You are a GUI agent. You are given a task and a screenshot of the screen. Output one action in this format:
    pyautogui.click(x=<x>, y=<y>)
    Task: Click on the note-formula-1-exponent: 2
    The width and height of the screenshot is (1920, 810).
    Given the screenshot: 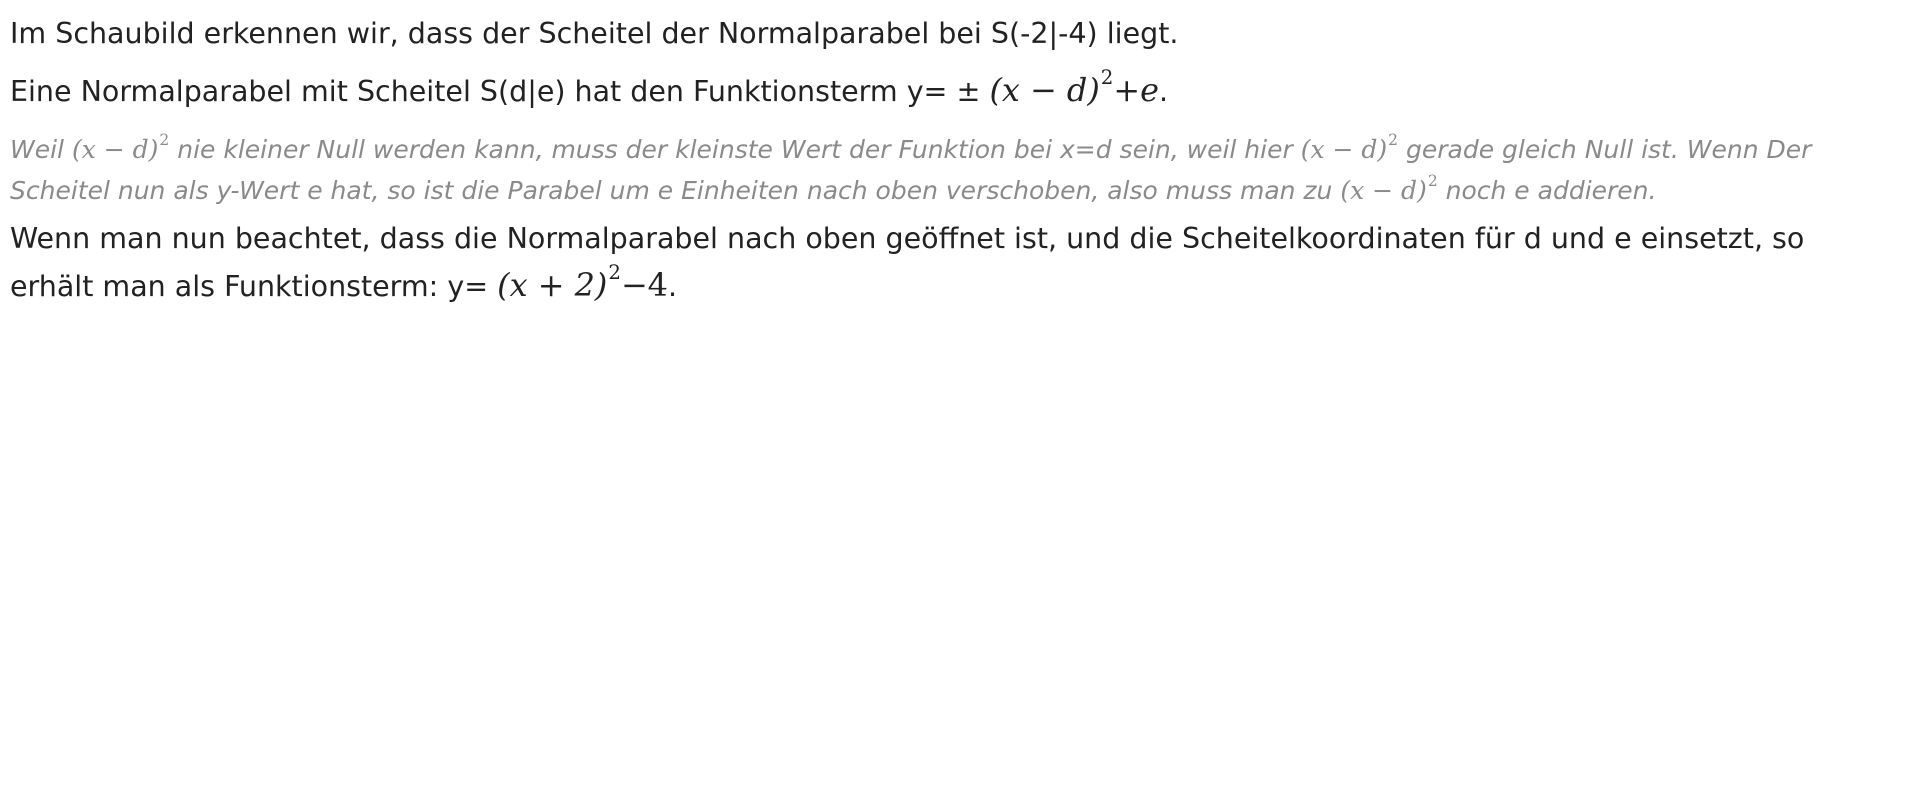 What is the action you would take?
    pyautogui.click(x=164, y=139)
    